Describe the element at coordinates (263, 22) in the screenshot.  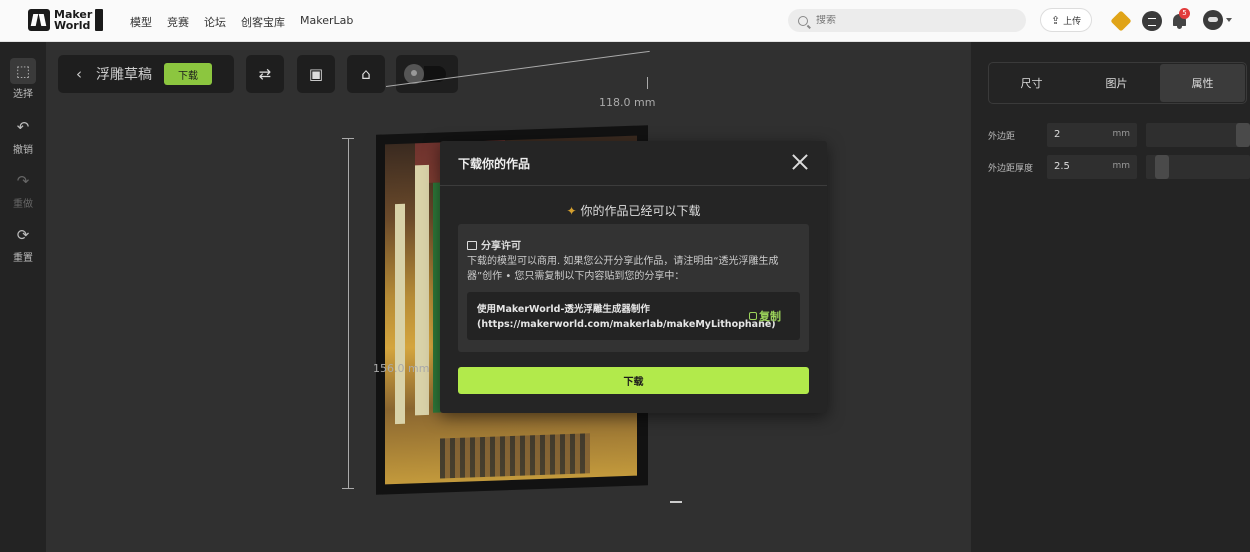
I see `nav-link-maker-vault: 创客宝库` at that location.